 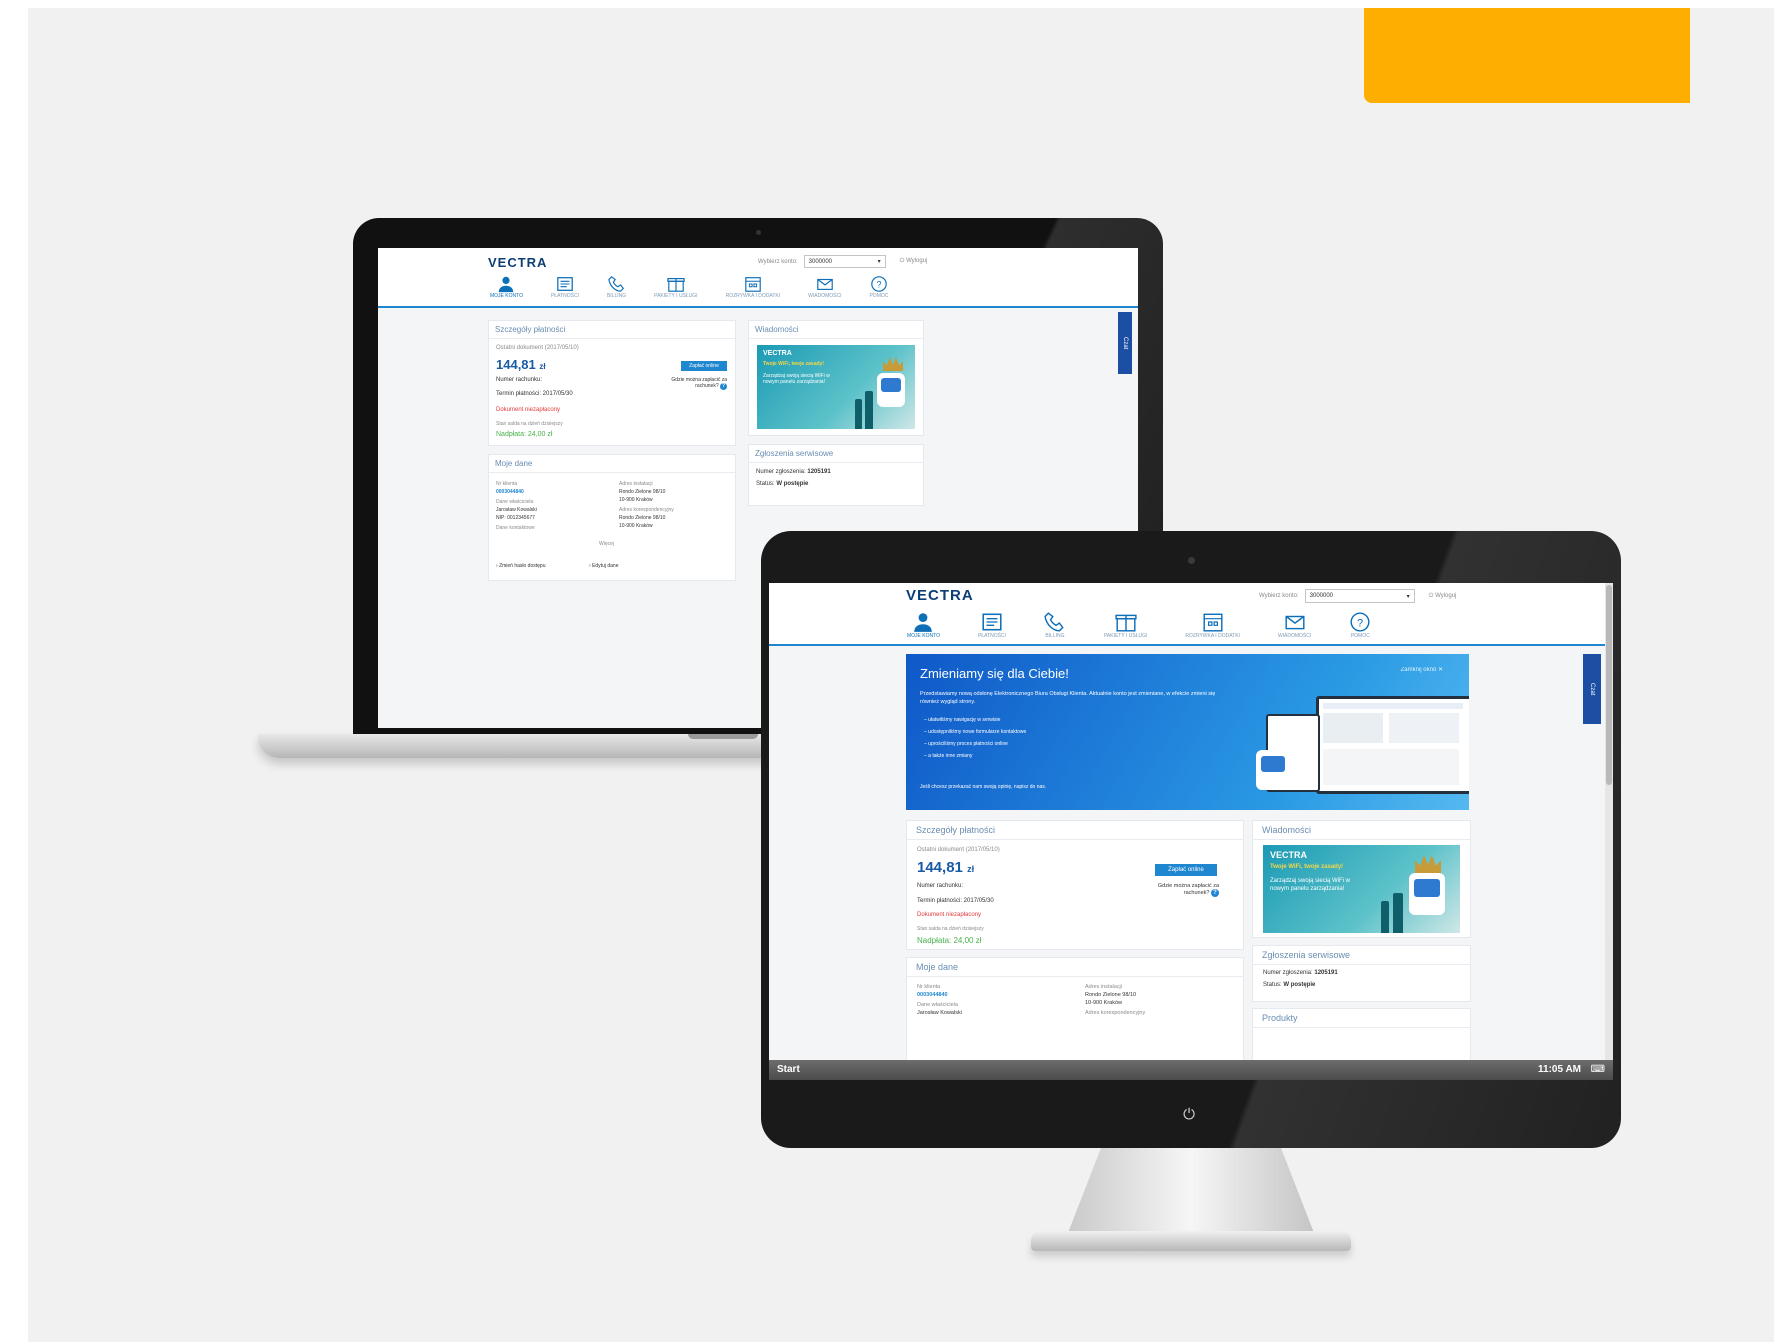 What do you see at coordinates (1392, 745) in the screenshot?
I see `laptop-illustration` at bounding box center [1392, 745].